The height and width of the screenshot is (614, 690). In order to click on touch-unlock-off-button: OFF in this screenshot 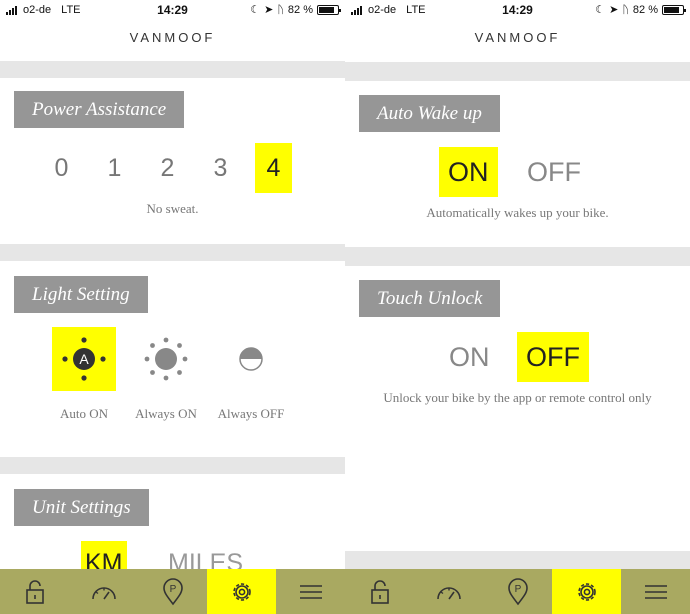, I will do `click(553, 357)`.